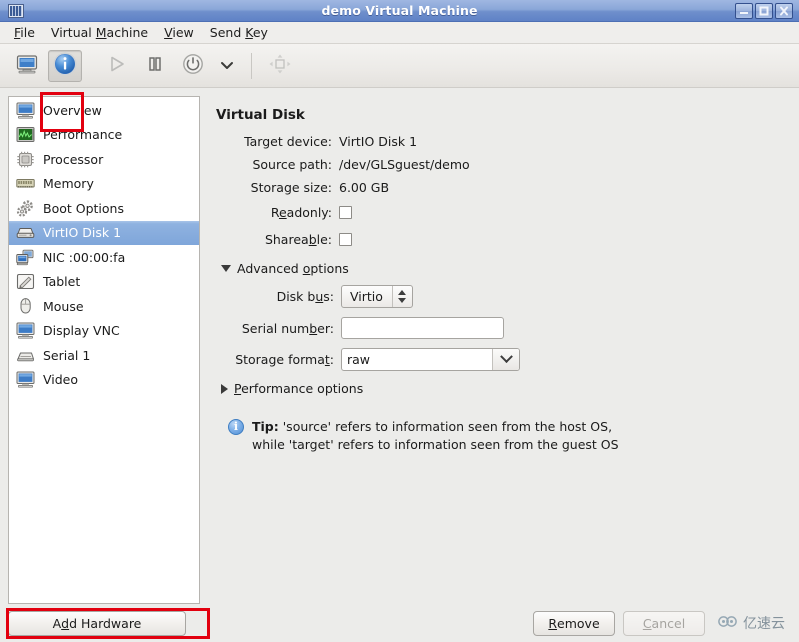  I want to click on row-shareable: Shareable:, so click(498, 239).